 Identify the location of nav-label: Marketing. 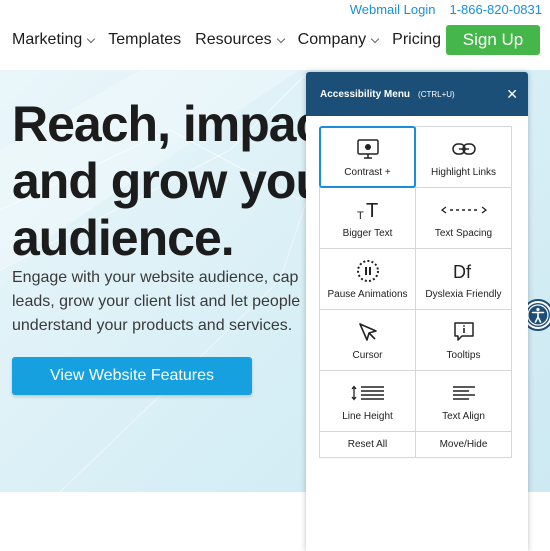
(47, 39).